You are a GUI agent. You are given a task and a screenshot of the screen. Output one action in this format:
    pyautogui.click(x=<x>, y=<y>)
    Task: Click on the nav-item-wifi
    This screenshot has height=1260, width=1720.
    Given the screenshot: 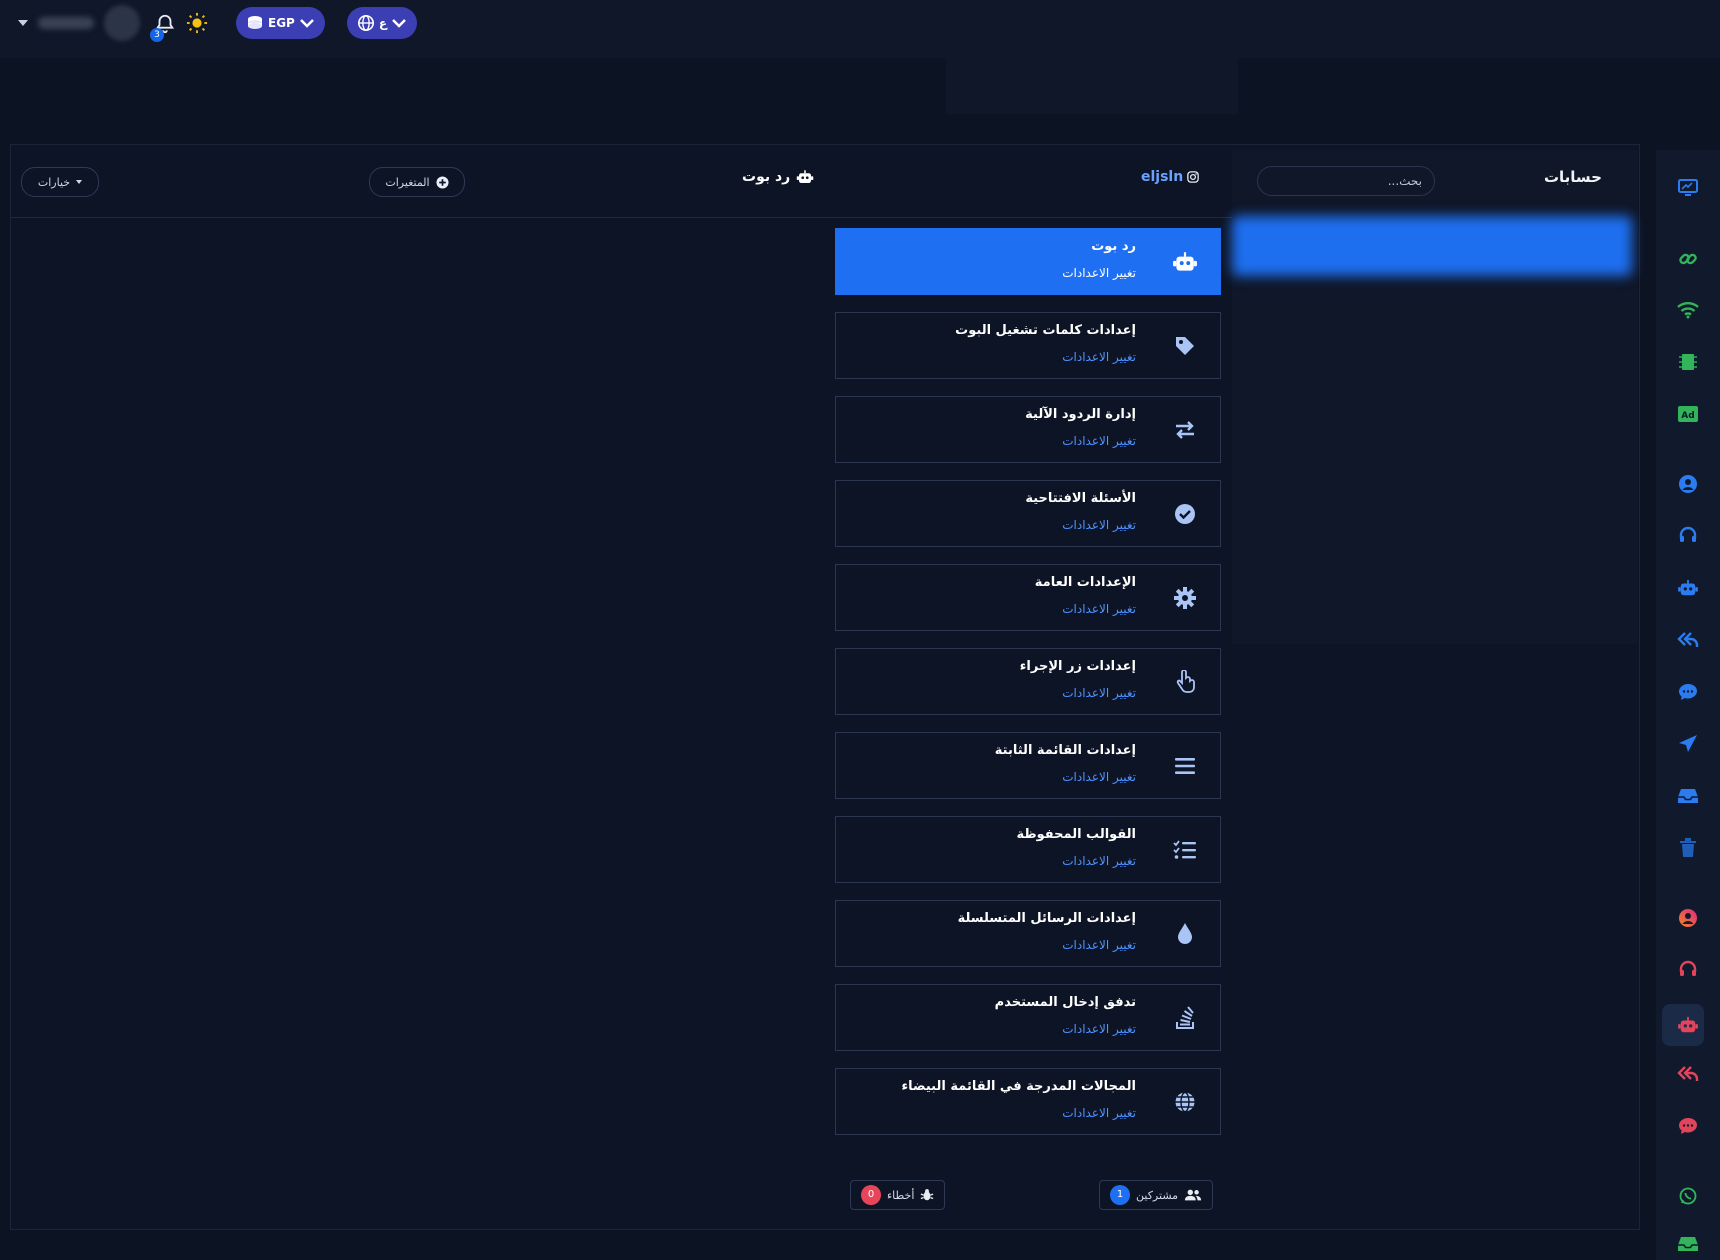 What is the action you would take?
    pyautogui.click(x=1688, y=310)
    